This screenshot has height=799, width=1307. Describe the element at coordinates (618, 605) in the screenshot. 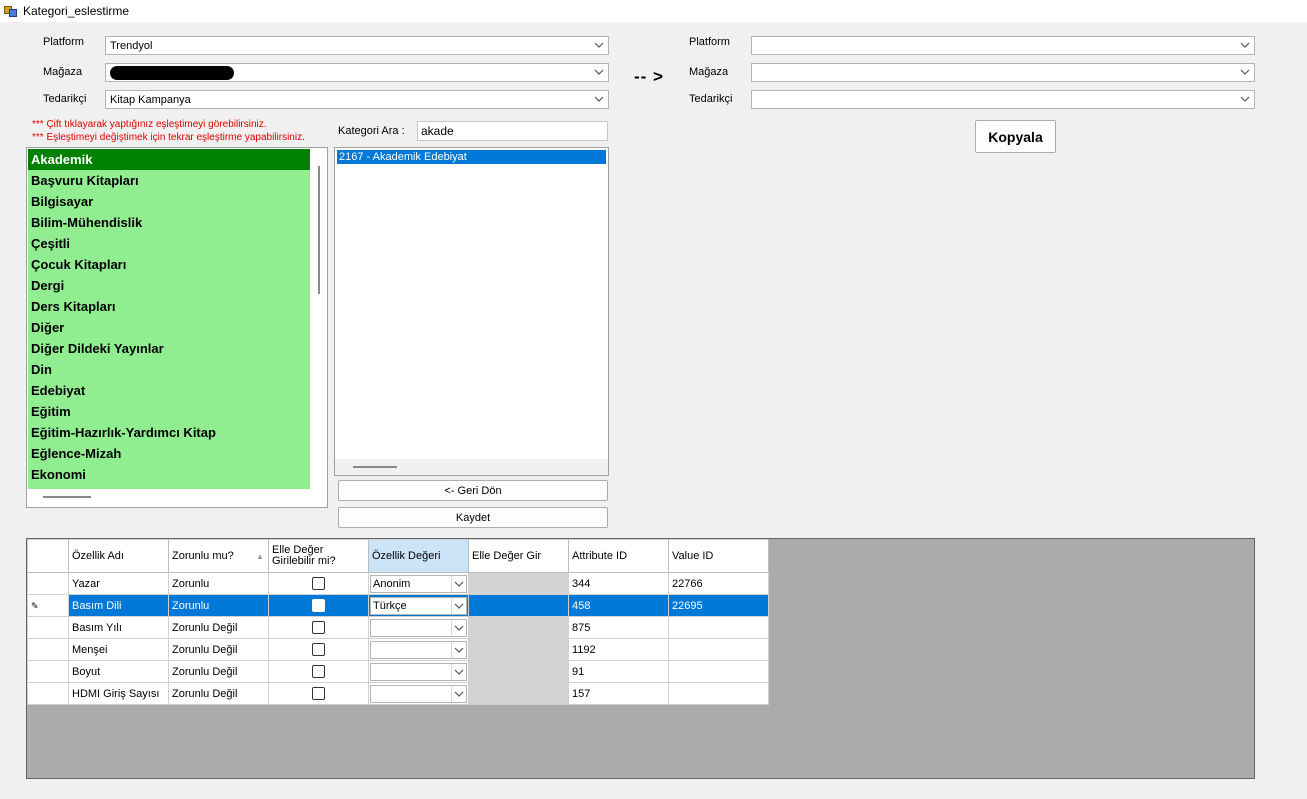

I see `cell-attribute-id: 458` at that location.